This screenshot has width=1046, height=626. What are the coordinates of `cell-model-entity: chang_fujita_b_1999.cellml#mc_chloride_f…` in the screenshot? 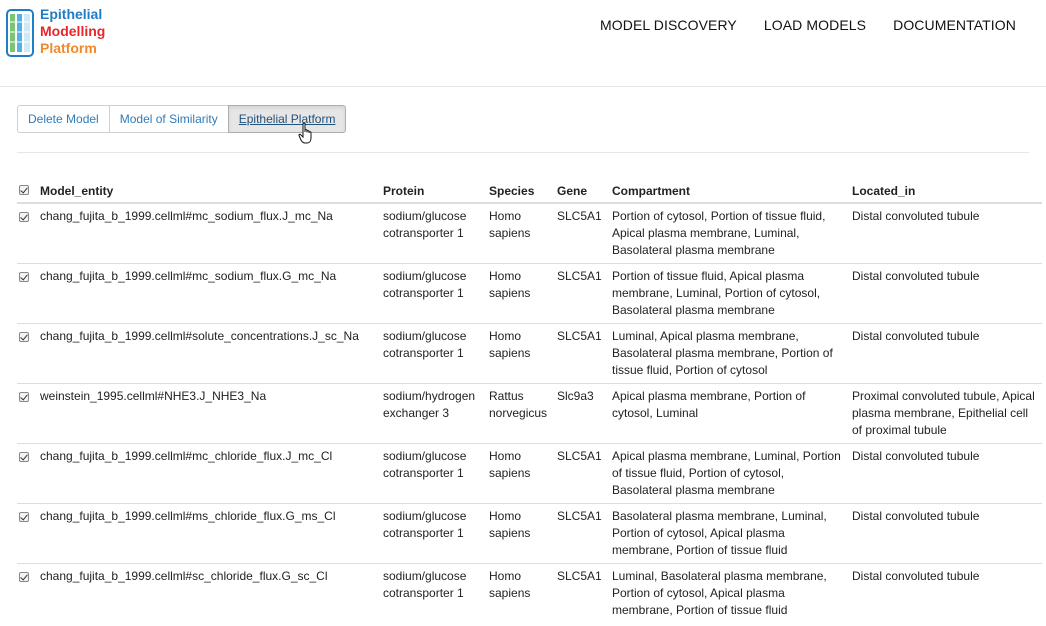 It's located at (207, 472).